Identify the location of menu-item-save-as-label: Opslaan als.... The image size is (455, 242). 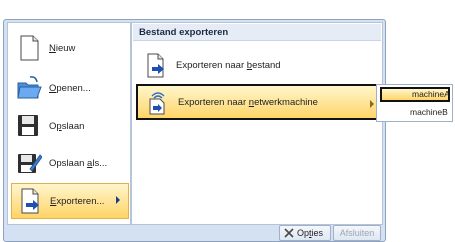
(78, 163).